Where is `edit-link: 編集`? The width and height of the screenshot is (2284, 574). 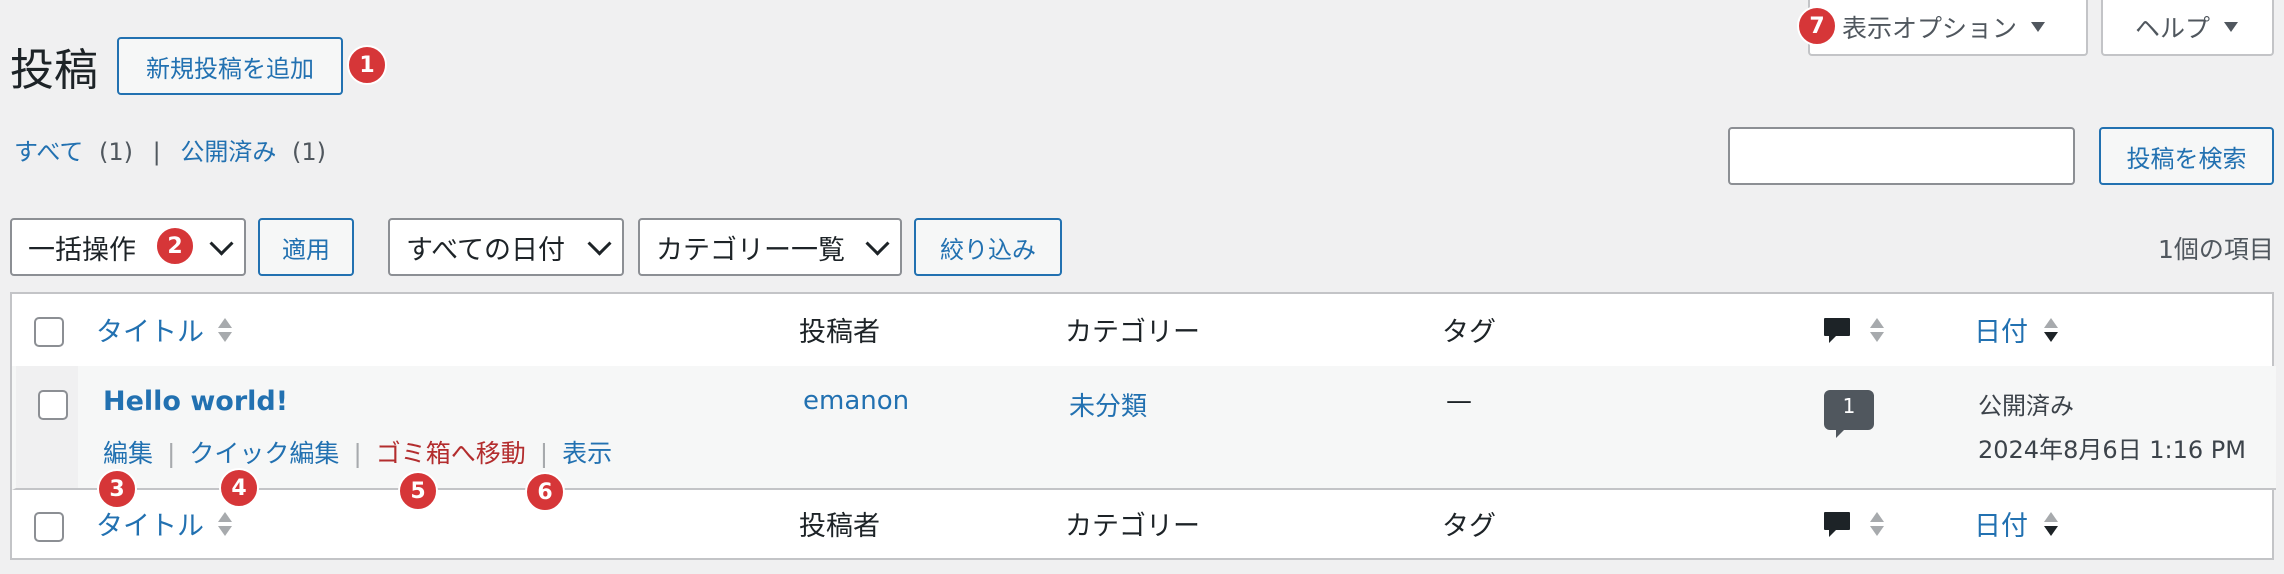 edit-link: 編集 is located at coordinates (128, 453).